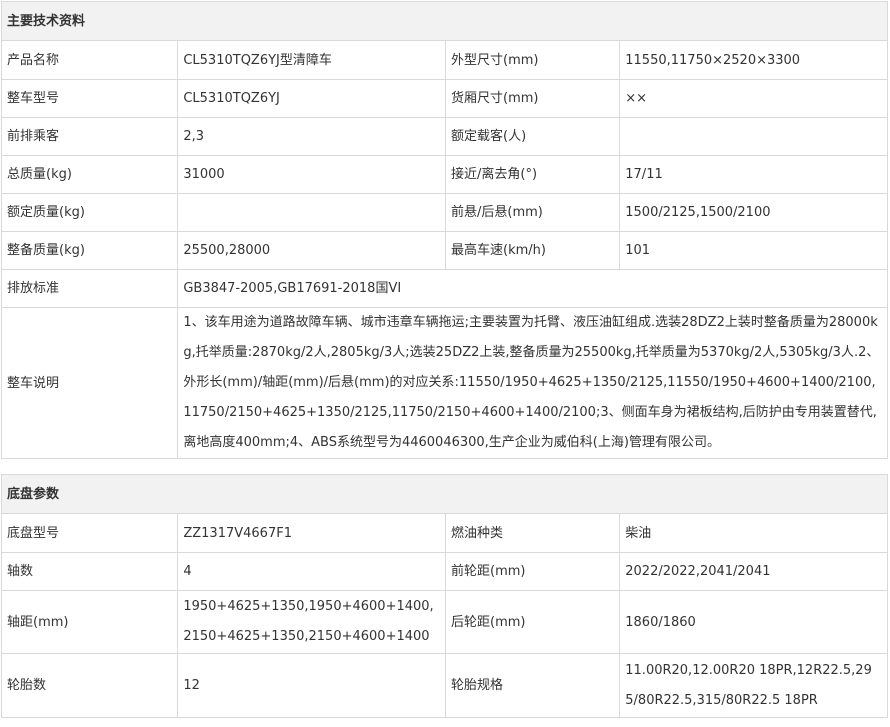 The width and height of the screenshot is (890, 727). I want to click on row-label: 货厢尺寸(mm), so click(533, 98).